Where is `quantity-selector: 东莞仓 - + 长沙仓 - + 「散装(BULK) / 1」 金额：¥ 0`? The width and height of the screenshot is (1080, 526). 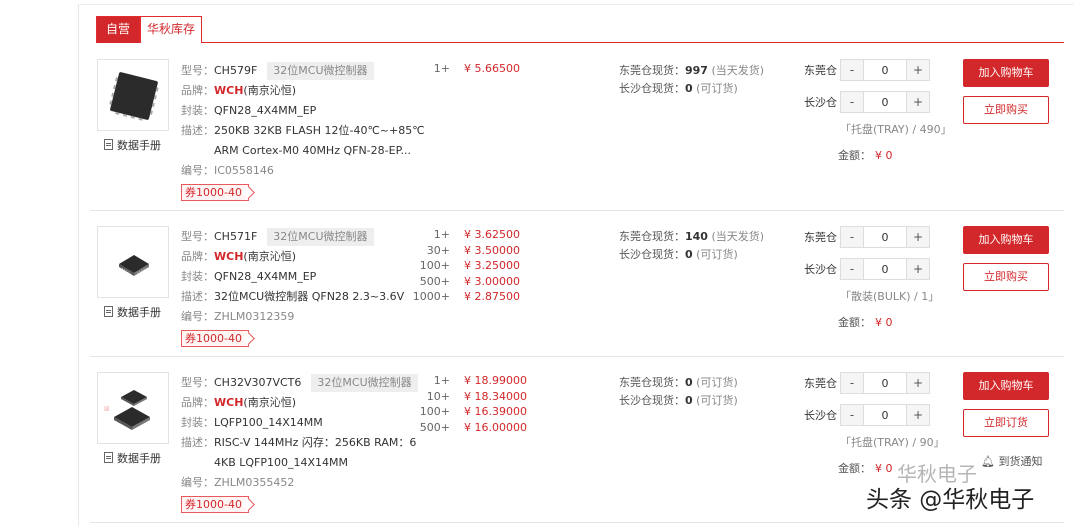 quantity-selector: 东莞仓 - + 长沙仓 - + 「散装(BULK) / 1」 金额：¥ 0 is located at coordinates (879, 277).